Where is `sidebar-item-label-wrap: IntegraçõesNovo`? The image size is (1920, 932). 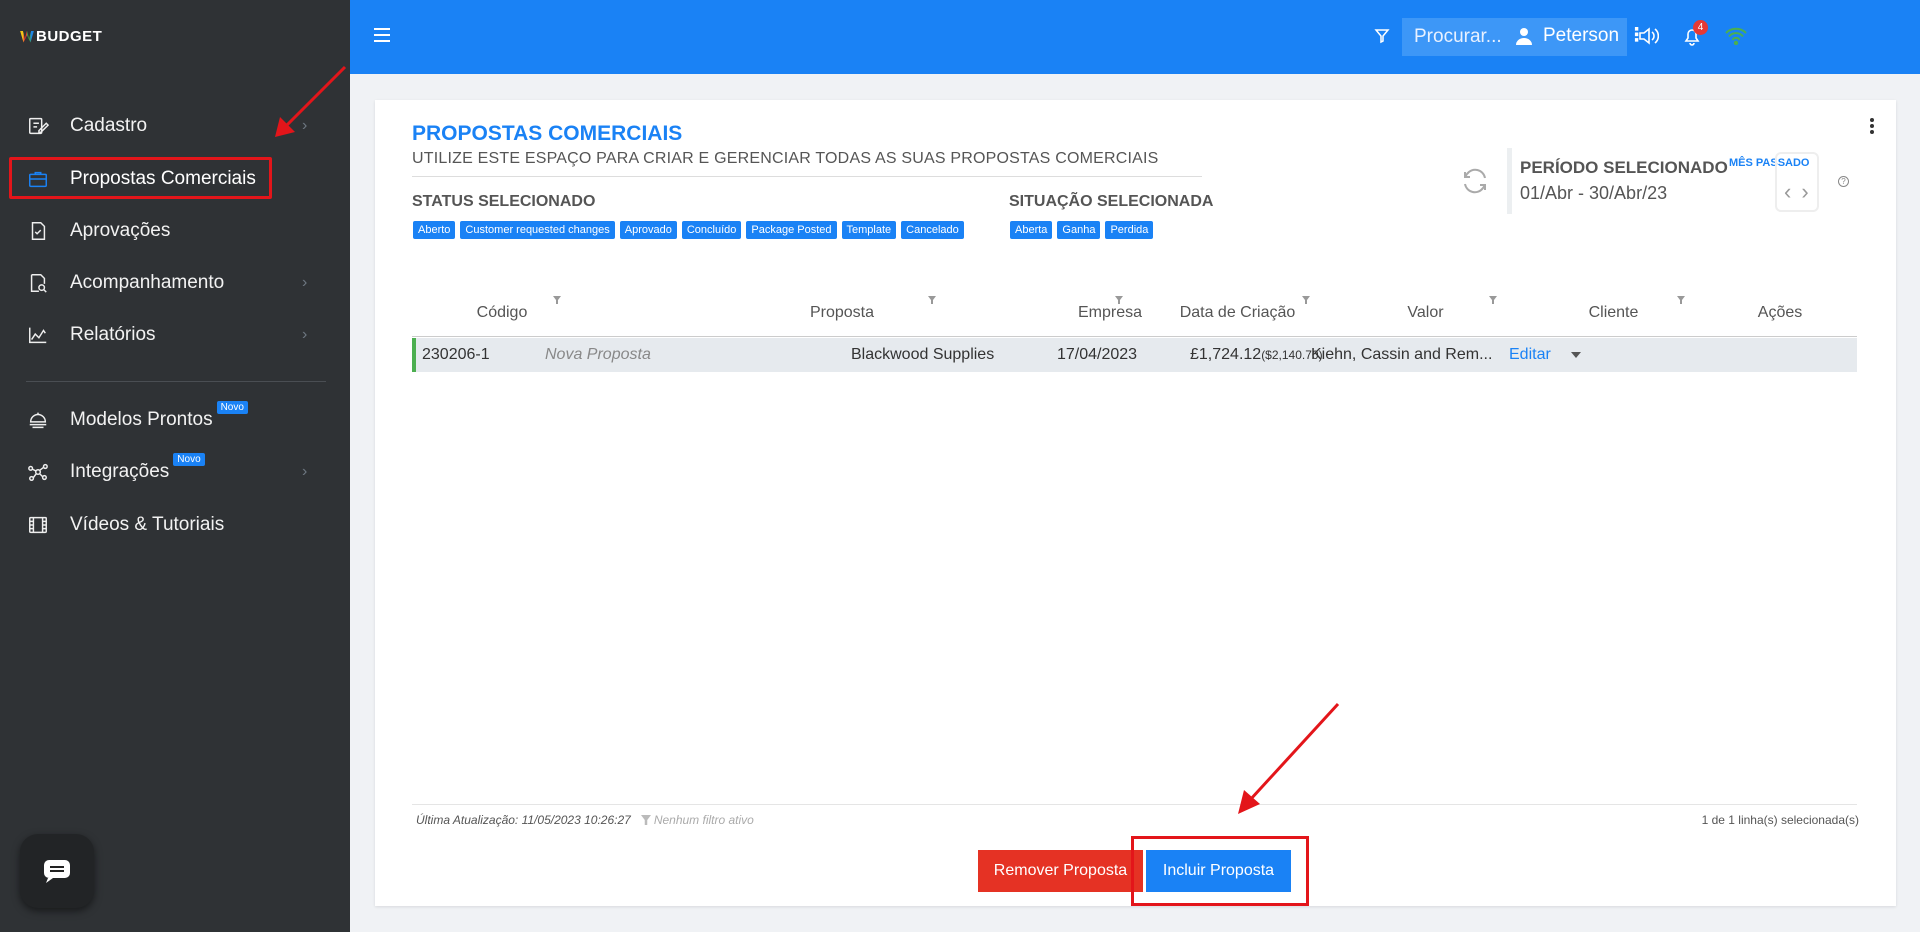 sidebar-item-label-wrap: IntegraçõesNovo is located at coordinates (137, 468).